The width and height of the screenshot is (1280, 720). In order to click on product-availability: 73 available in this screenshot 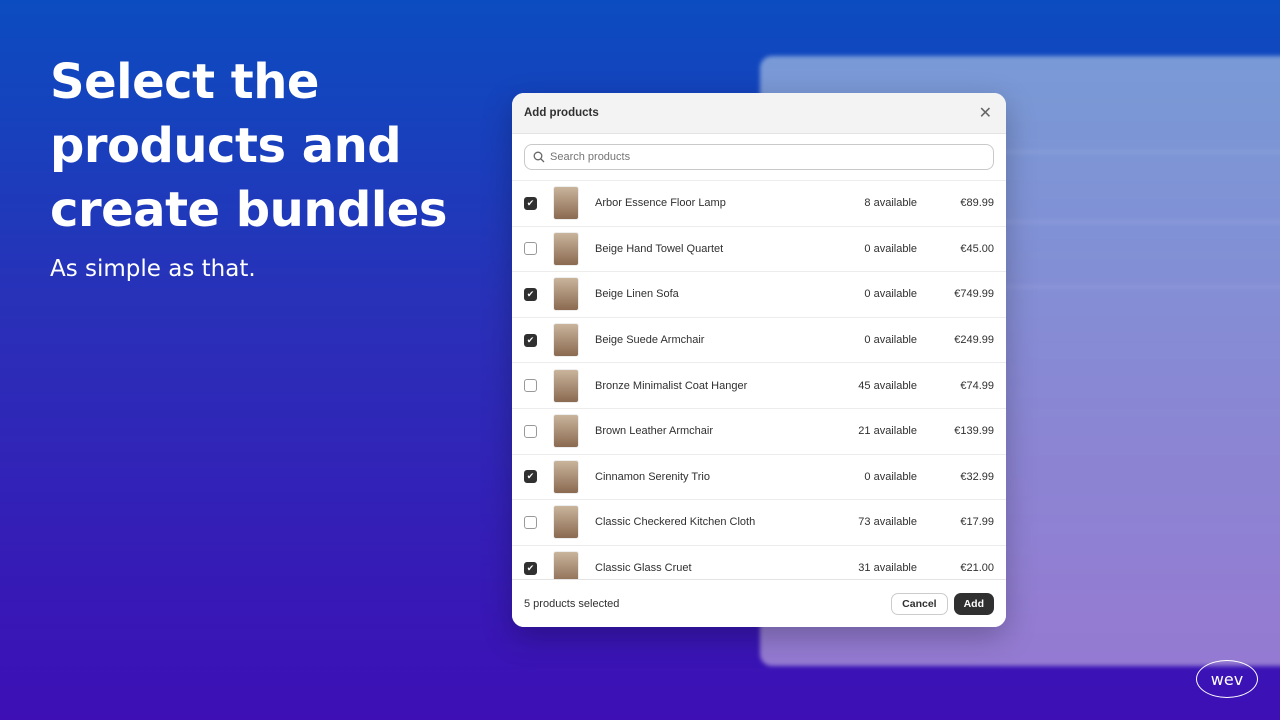, I will do `click(887, 522)`.